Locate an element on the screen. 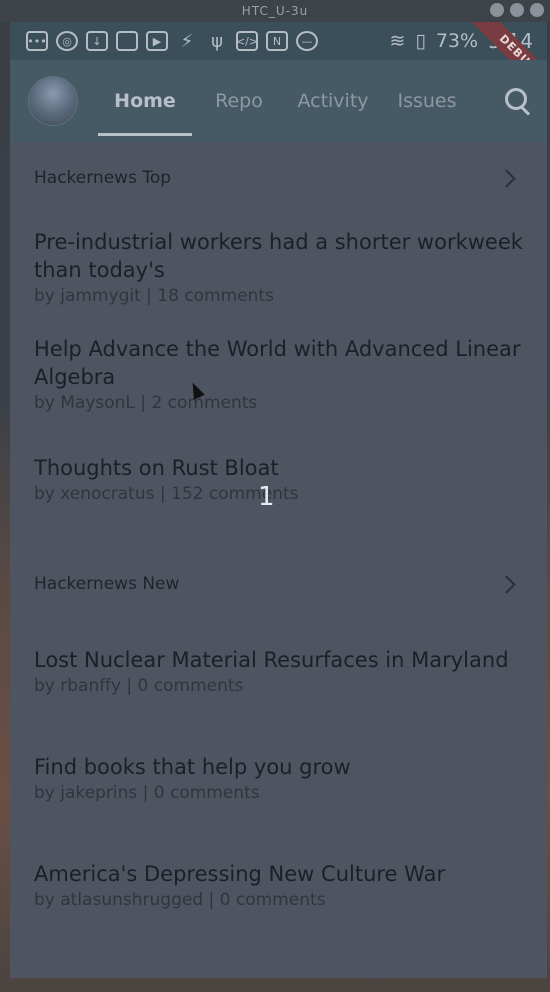 The width and height of the screenshot is (550, 992). nfc-icon: N is located at coordinates (277, 41).